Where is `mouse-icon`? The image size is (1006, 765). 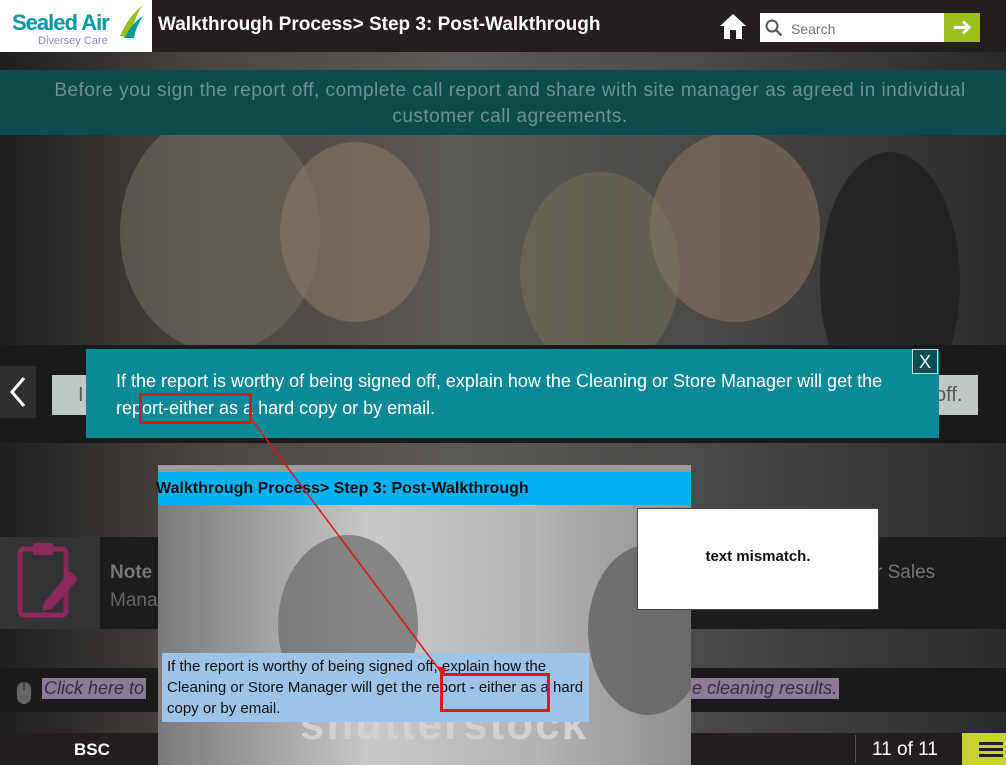 mouse-icon is located at coordinates (24, 693).